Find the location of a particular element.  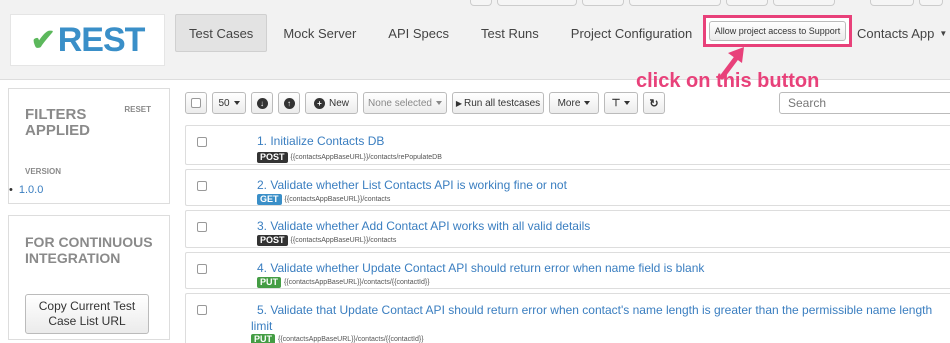

testcase-title: 1. Initialize Contacts DB is located at coordinates (320, 141).